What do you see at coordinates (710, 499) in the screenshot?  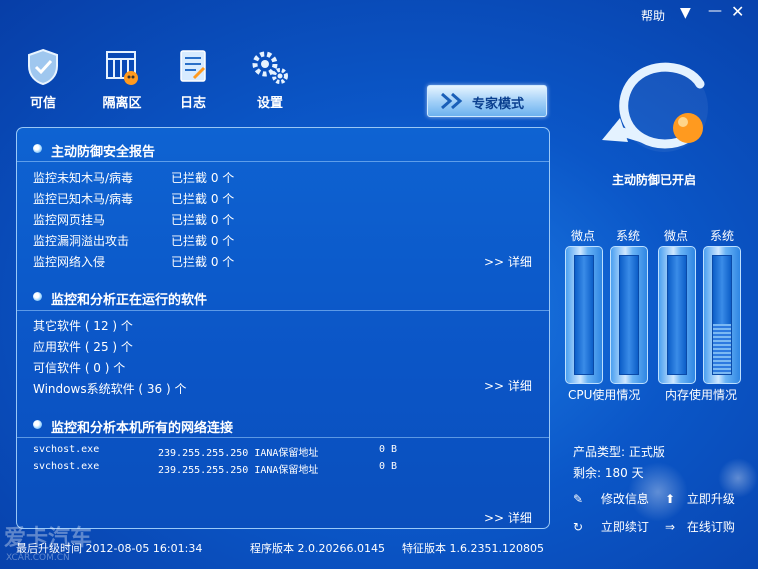 I see `upgrade-now-label: 立即升级` at bounding box center [710, 499].